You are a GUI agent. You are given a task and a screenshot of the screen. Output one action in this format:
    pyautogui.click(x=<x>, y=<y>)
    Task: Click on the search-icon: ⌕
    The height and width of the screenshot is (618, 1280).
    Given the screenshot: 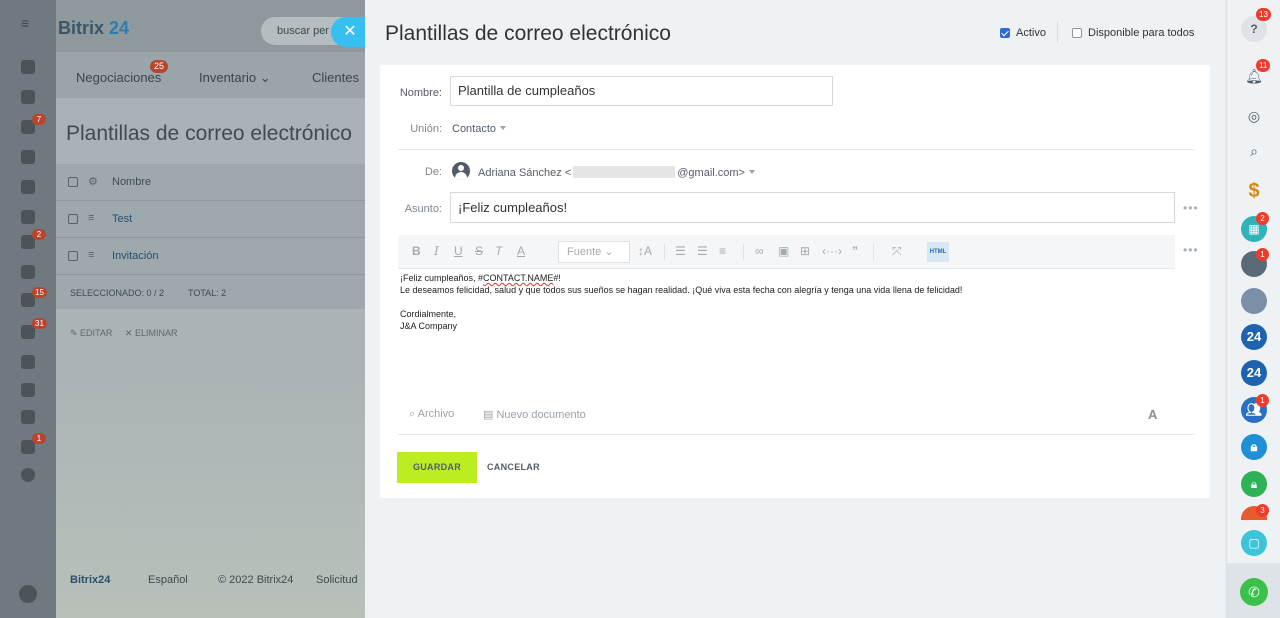 What is the action you would take?
    pyautogui.click(x=1254, y=151)
    